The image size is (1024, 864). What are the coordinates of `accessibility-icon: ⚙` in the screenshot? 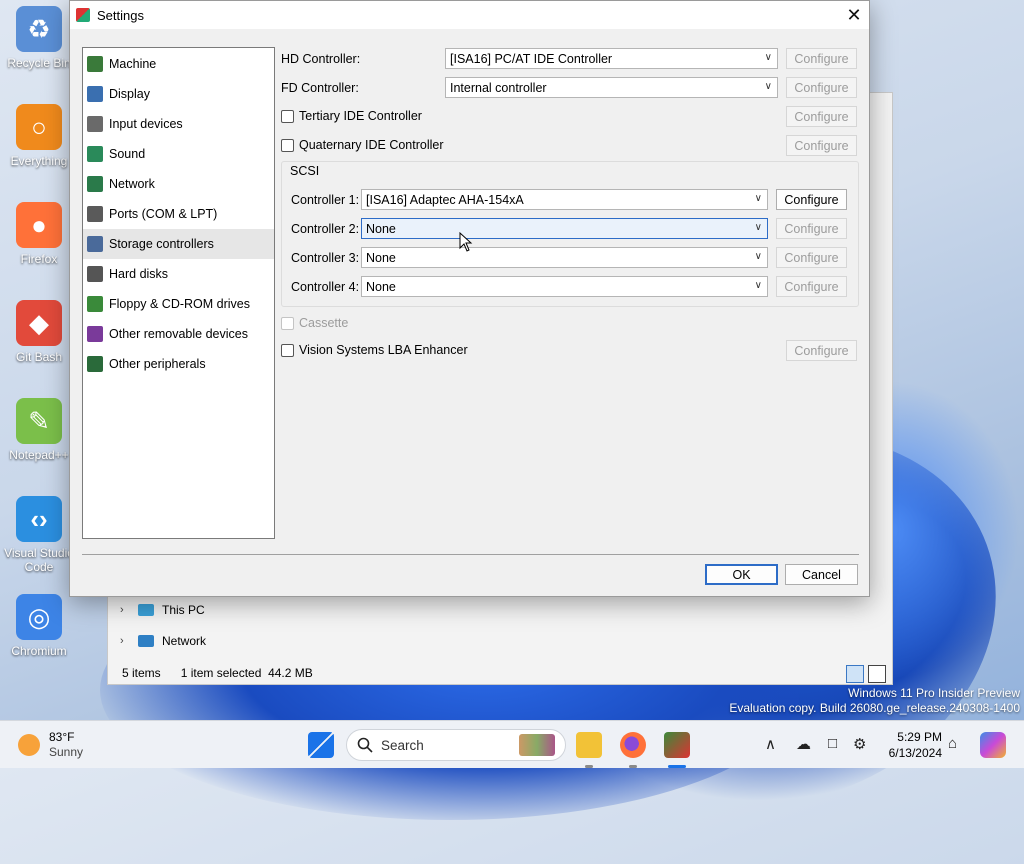 It's located at (859, 744).